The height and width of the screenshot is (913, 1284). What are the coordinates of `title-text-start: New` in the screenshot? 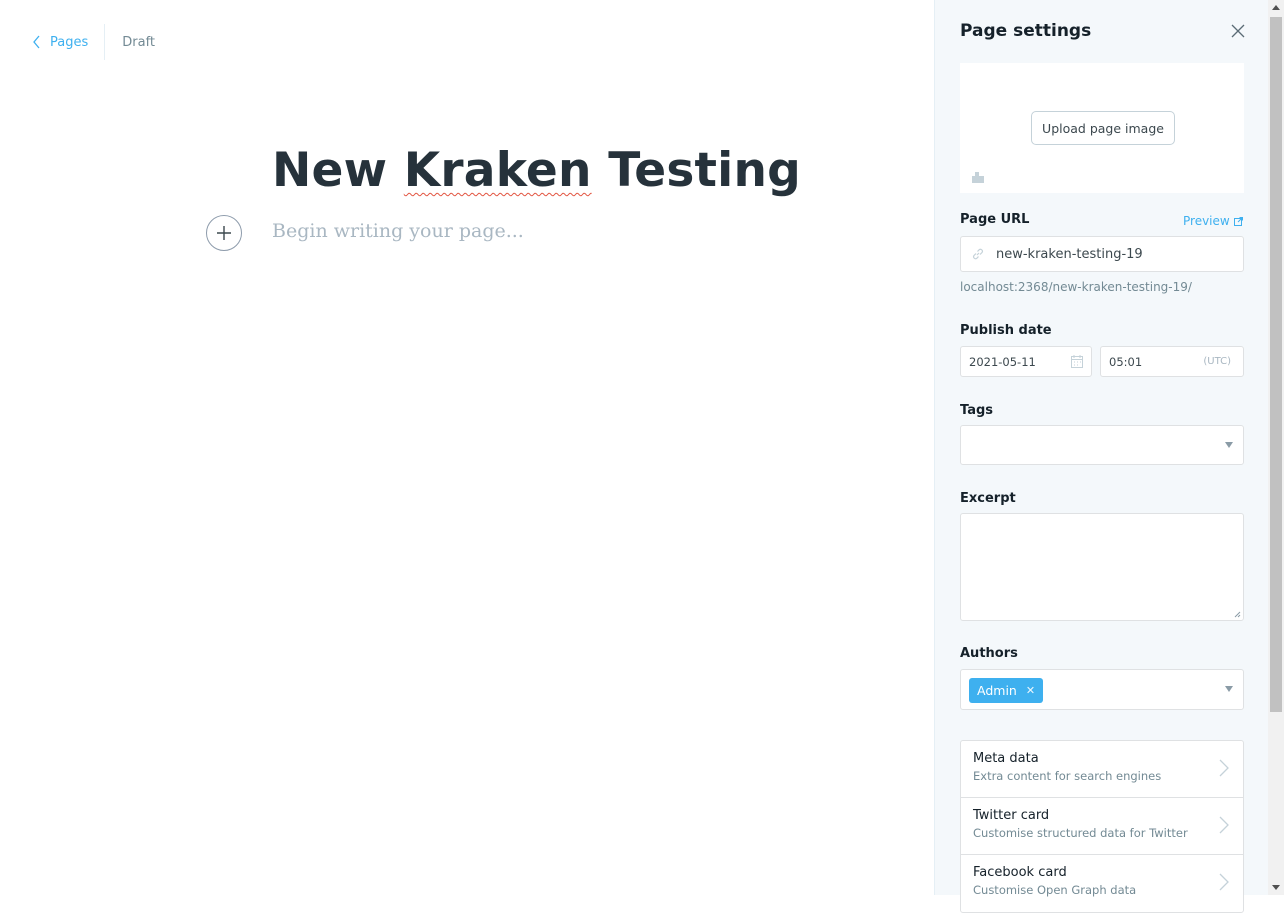 It's located at (338, 170).